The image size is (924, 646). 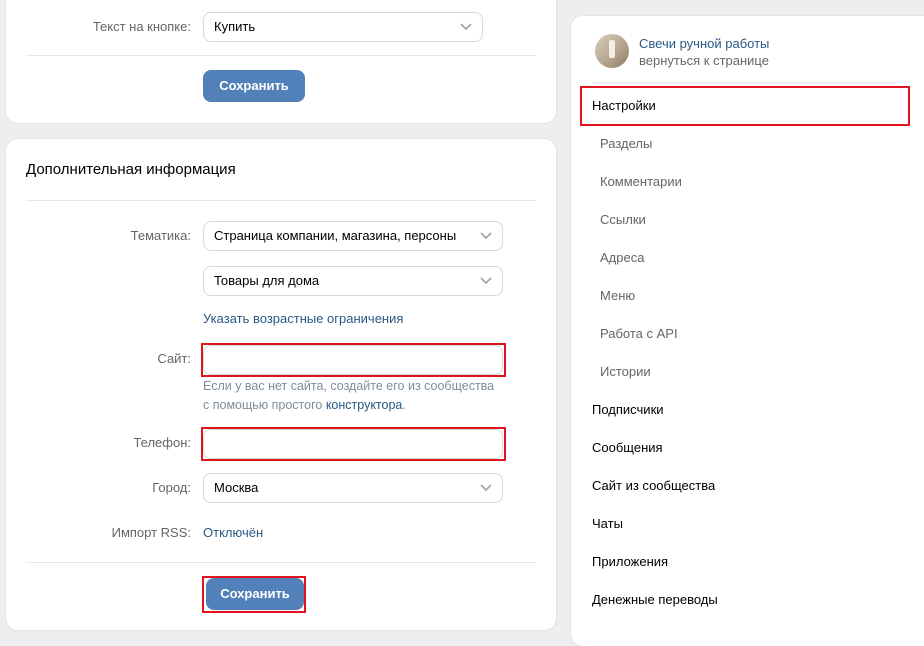 I want to click on sidebar-item-comments: Комментарии, so click(x=641, y=181).